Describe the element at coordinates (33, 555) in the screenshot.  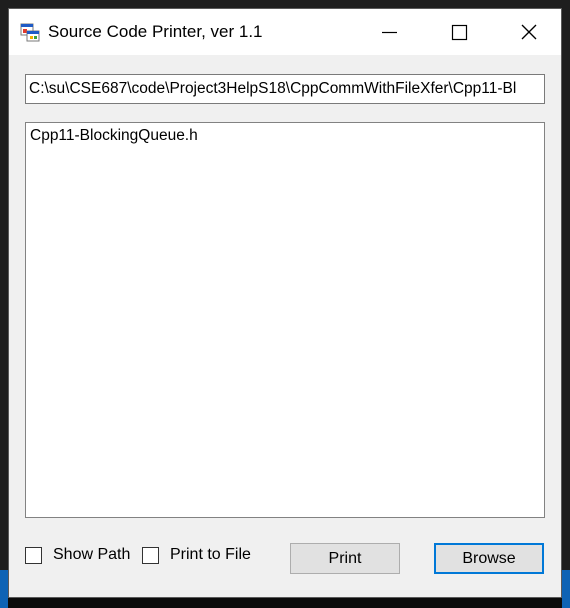
I see `show-path-checkbox` at that location.